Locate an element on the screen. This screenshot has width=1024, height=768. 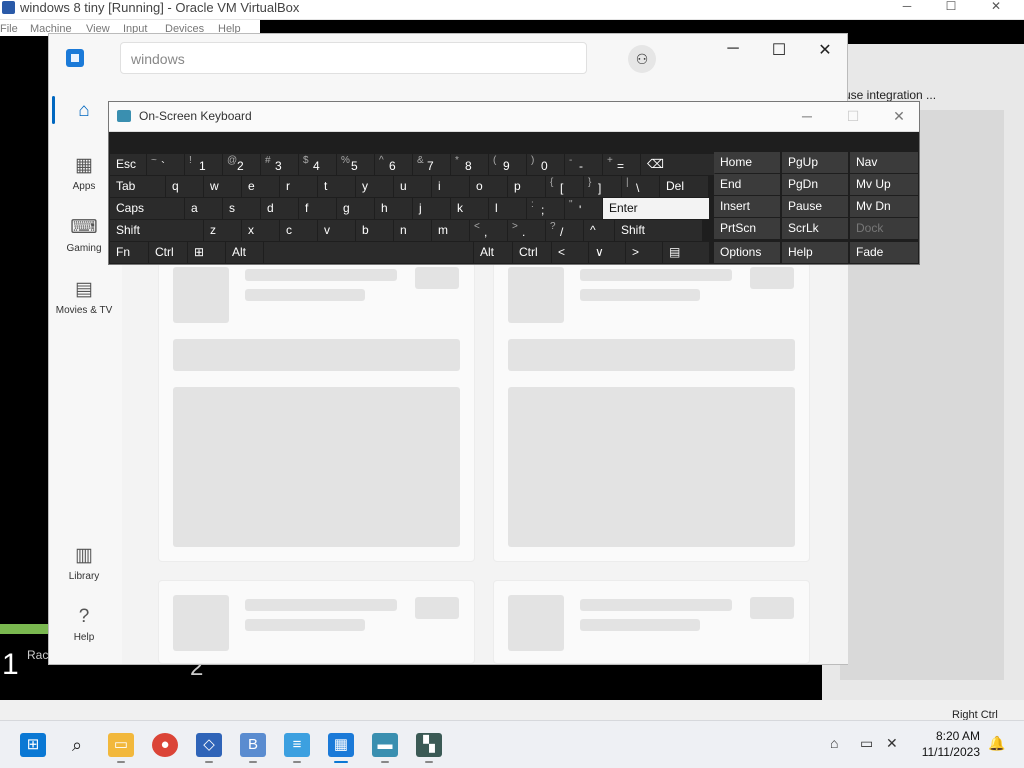
osk-key: u is located at coordinates (412, 186).